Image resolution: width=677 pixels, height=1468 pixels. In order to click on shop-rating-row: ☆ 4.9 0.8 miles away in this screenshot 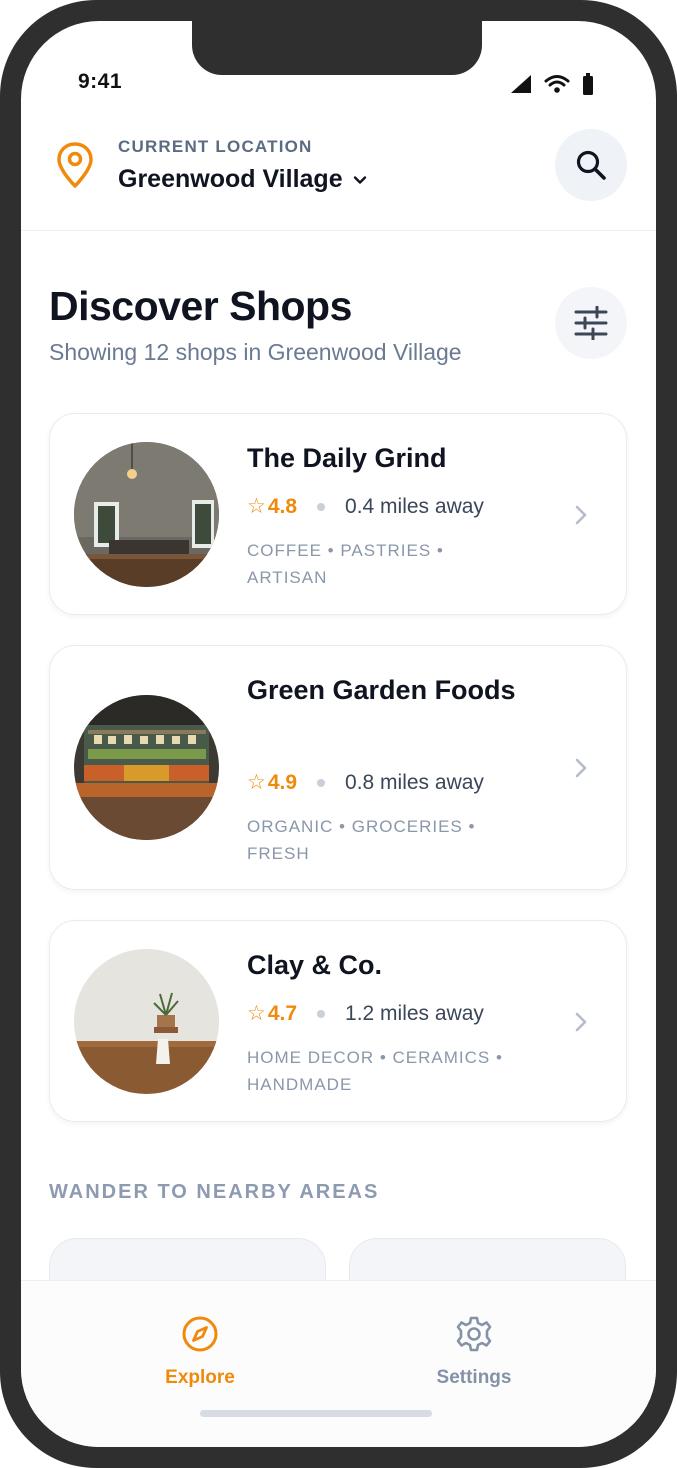, I will do `click(365, 782)`.